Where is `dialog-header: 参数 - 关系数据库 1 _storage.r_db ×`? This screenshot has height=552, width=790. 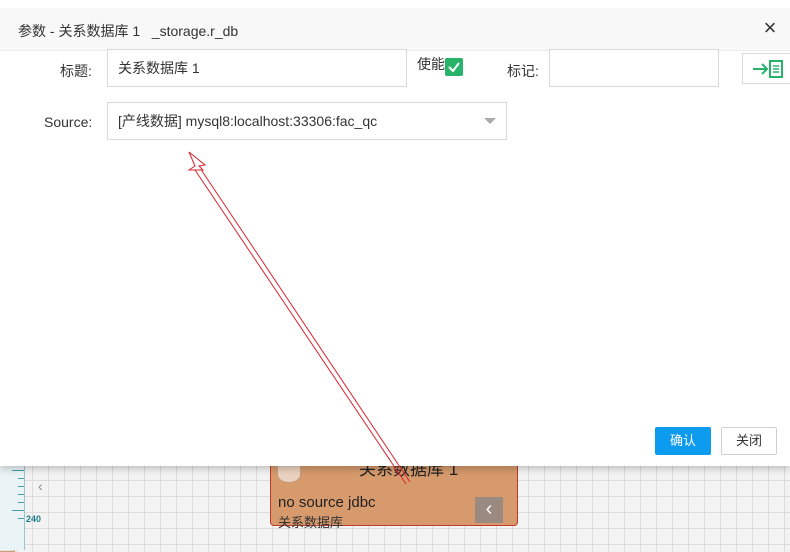
dialog-header: 参数 - 关系数据库 1 _storage.r_db × is located at coordinates (395, 29).